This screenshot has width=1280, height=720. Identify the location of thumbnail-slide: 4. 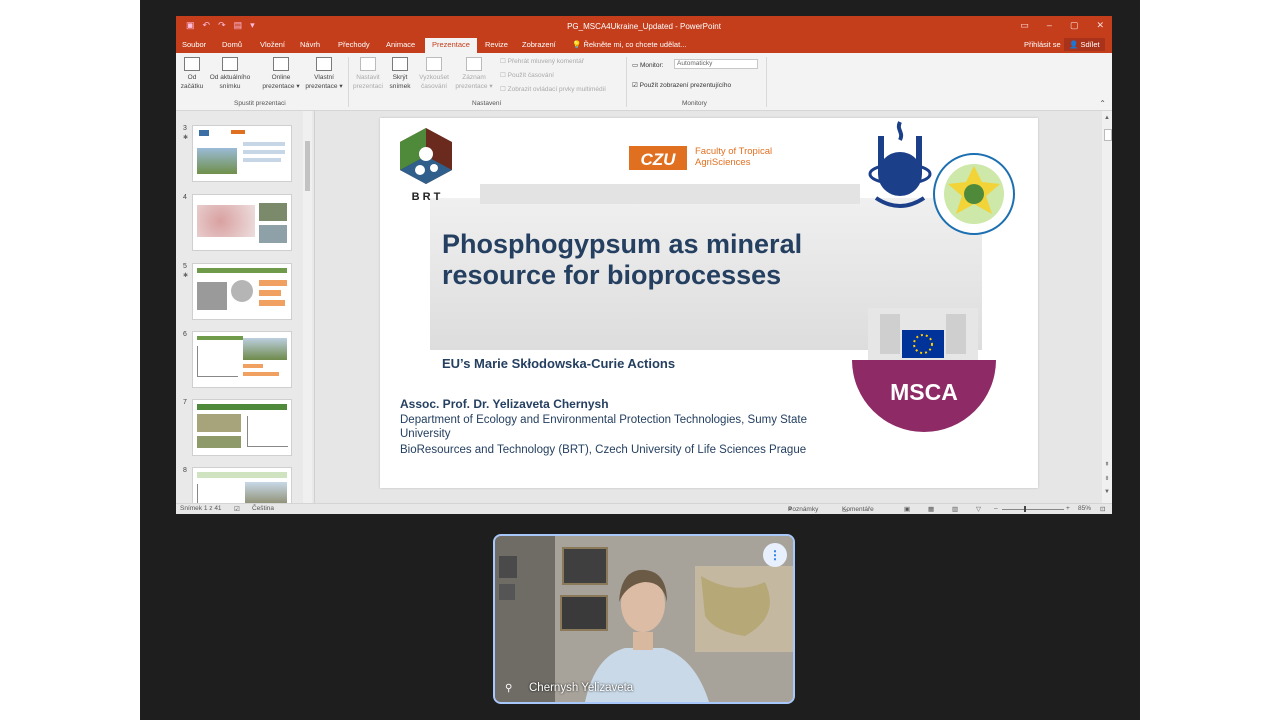
(245, 224).